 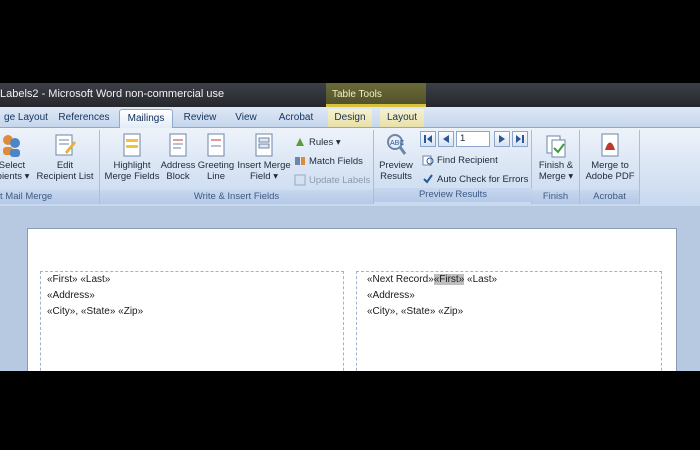 I want to click on finish-merge-icon, so click(x=556, y=146).